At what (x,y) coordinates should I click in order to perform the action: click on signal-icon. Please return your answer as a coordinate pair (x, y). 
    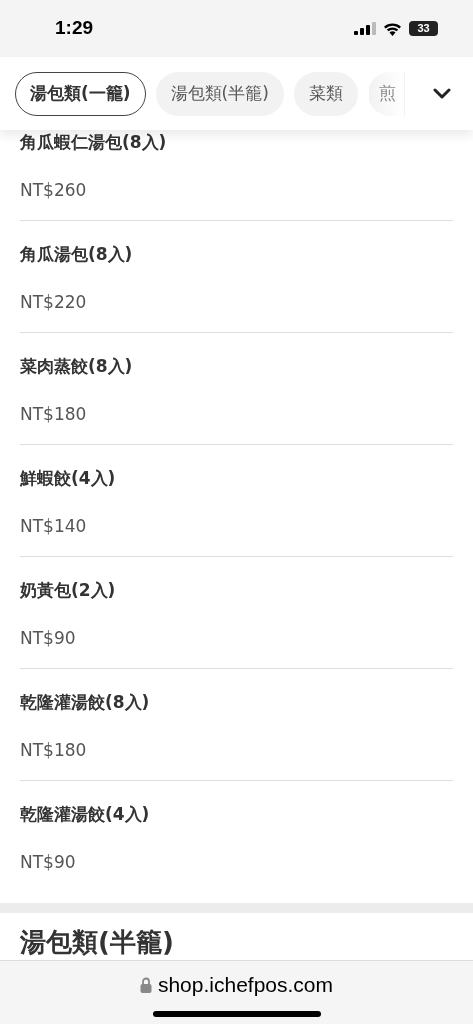
    Looking at the image, I should click on (365, 28).